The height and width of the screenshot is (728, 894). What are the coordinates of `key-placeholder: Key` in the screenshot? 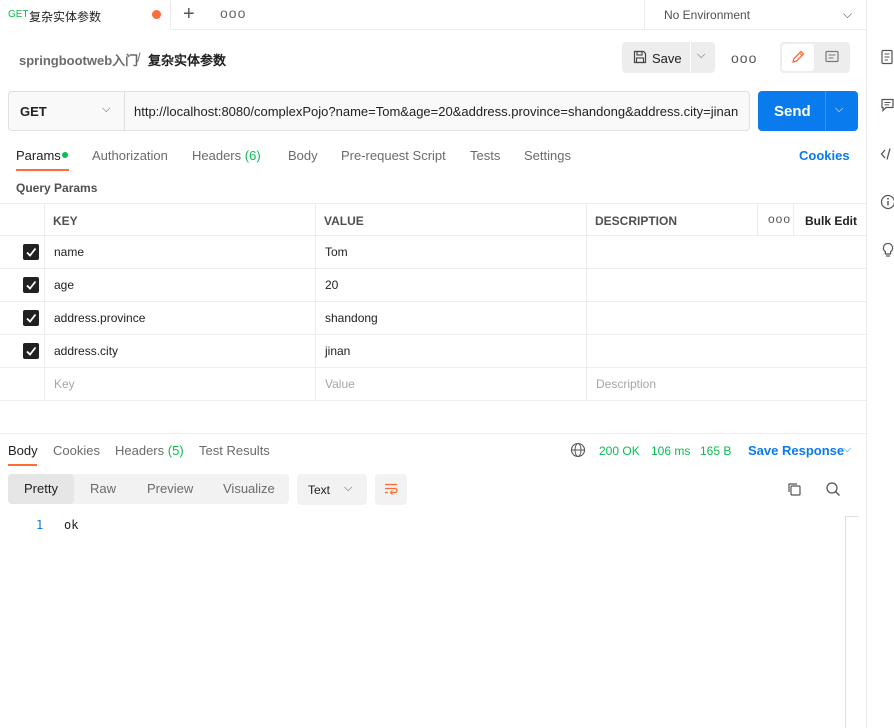 It's located at (64, 384).